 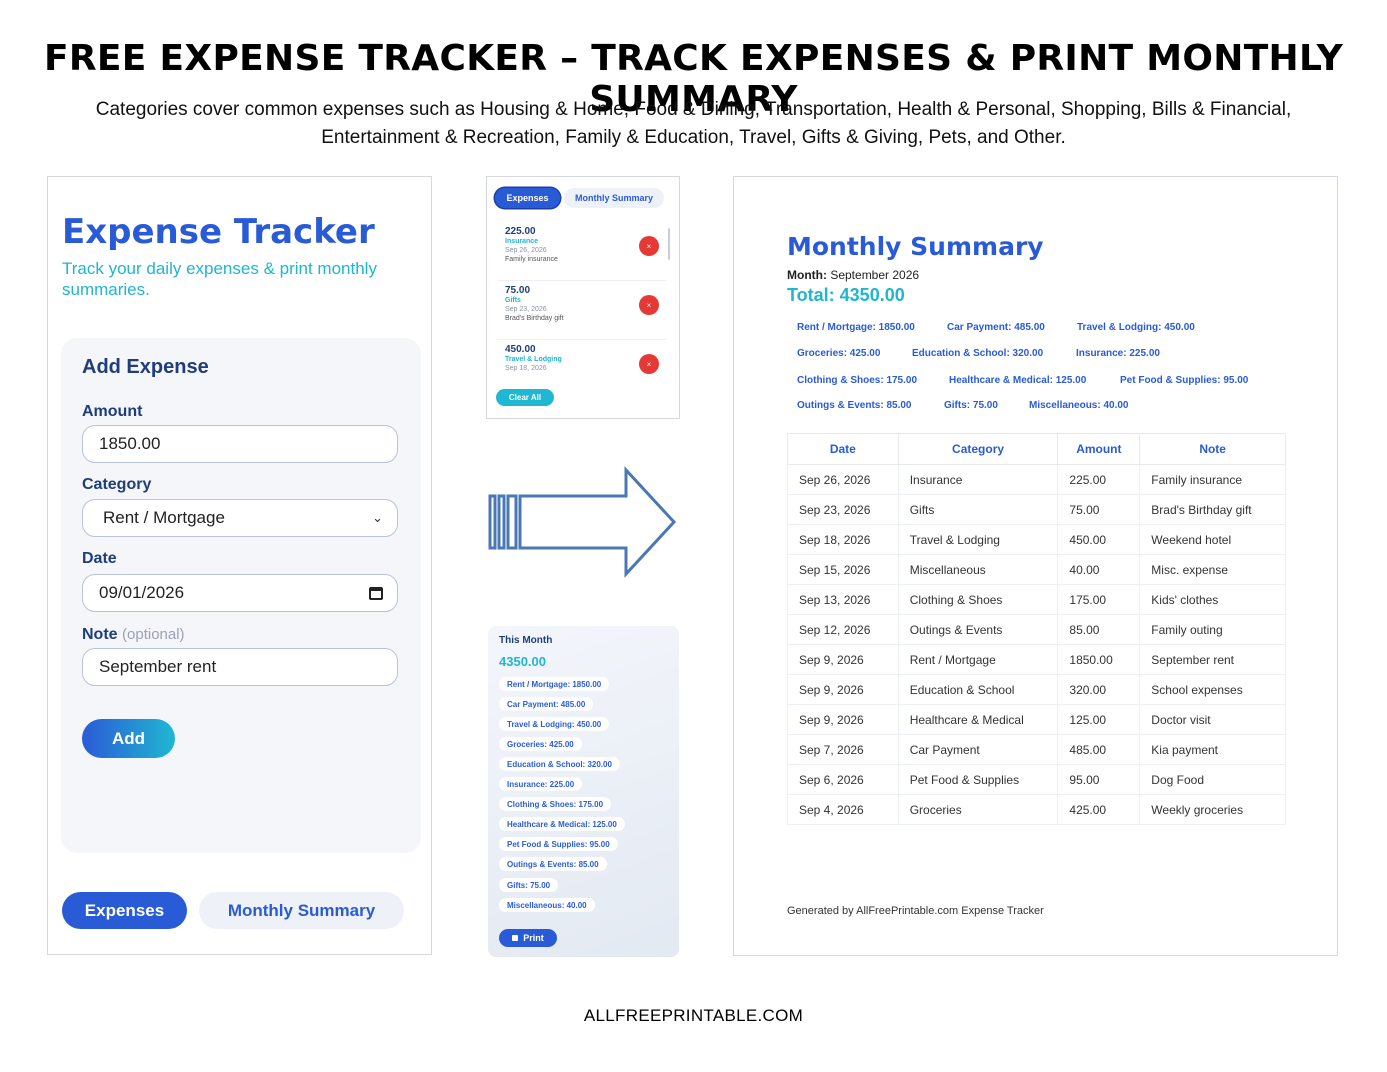 I want to click on table-header-row: Date Category Amount Note, so click(x=1036, y=449).